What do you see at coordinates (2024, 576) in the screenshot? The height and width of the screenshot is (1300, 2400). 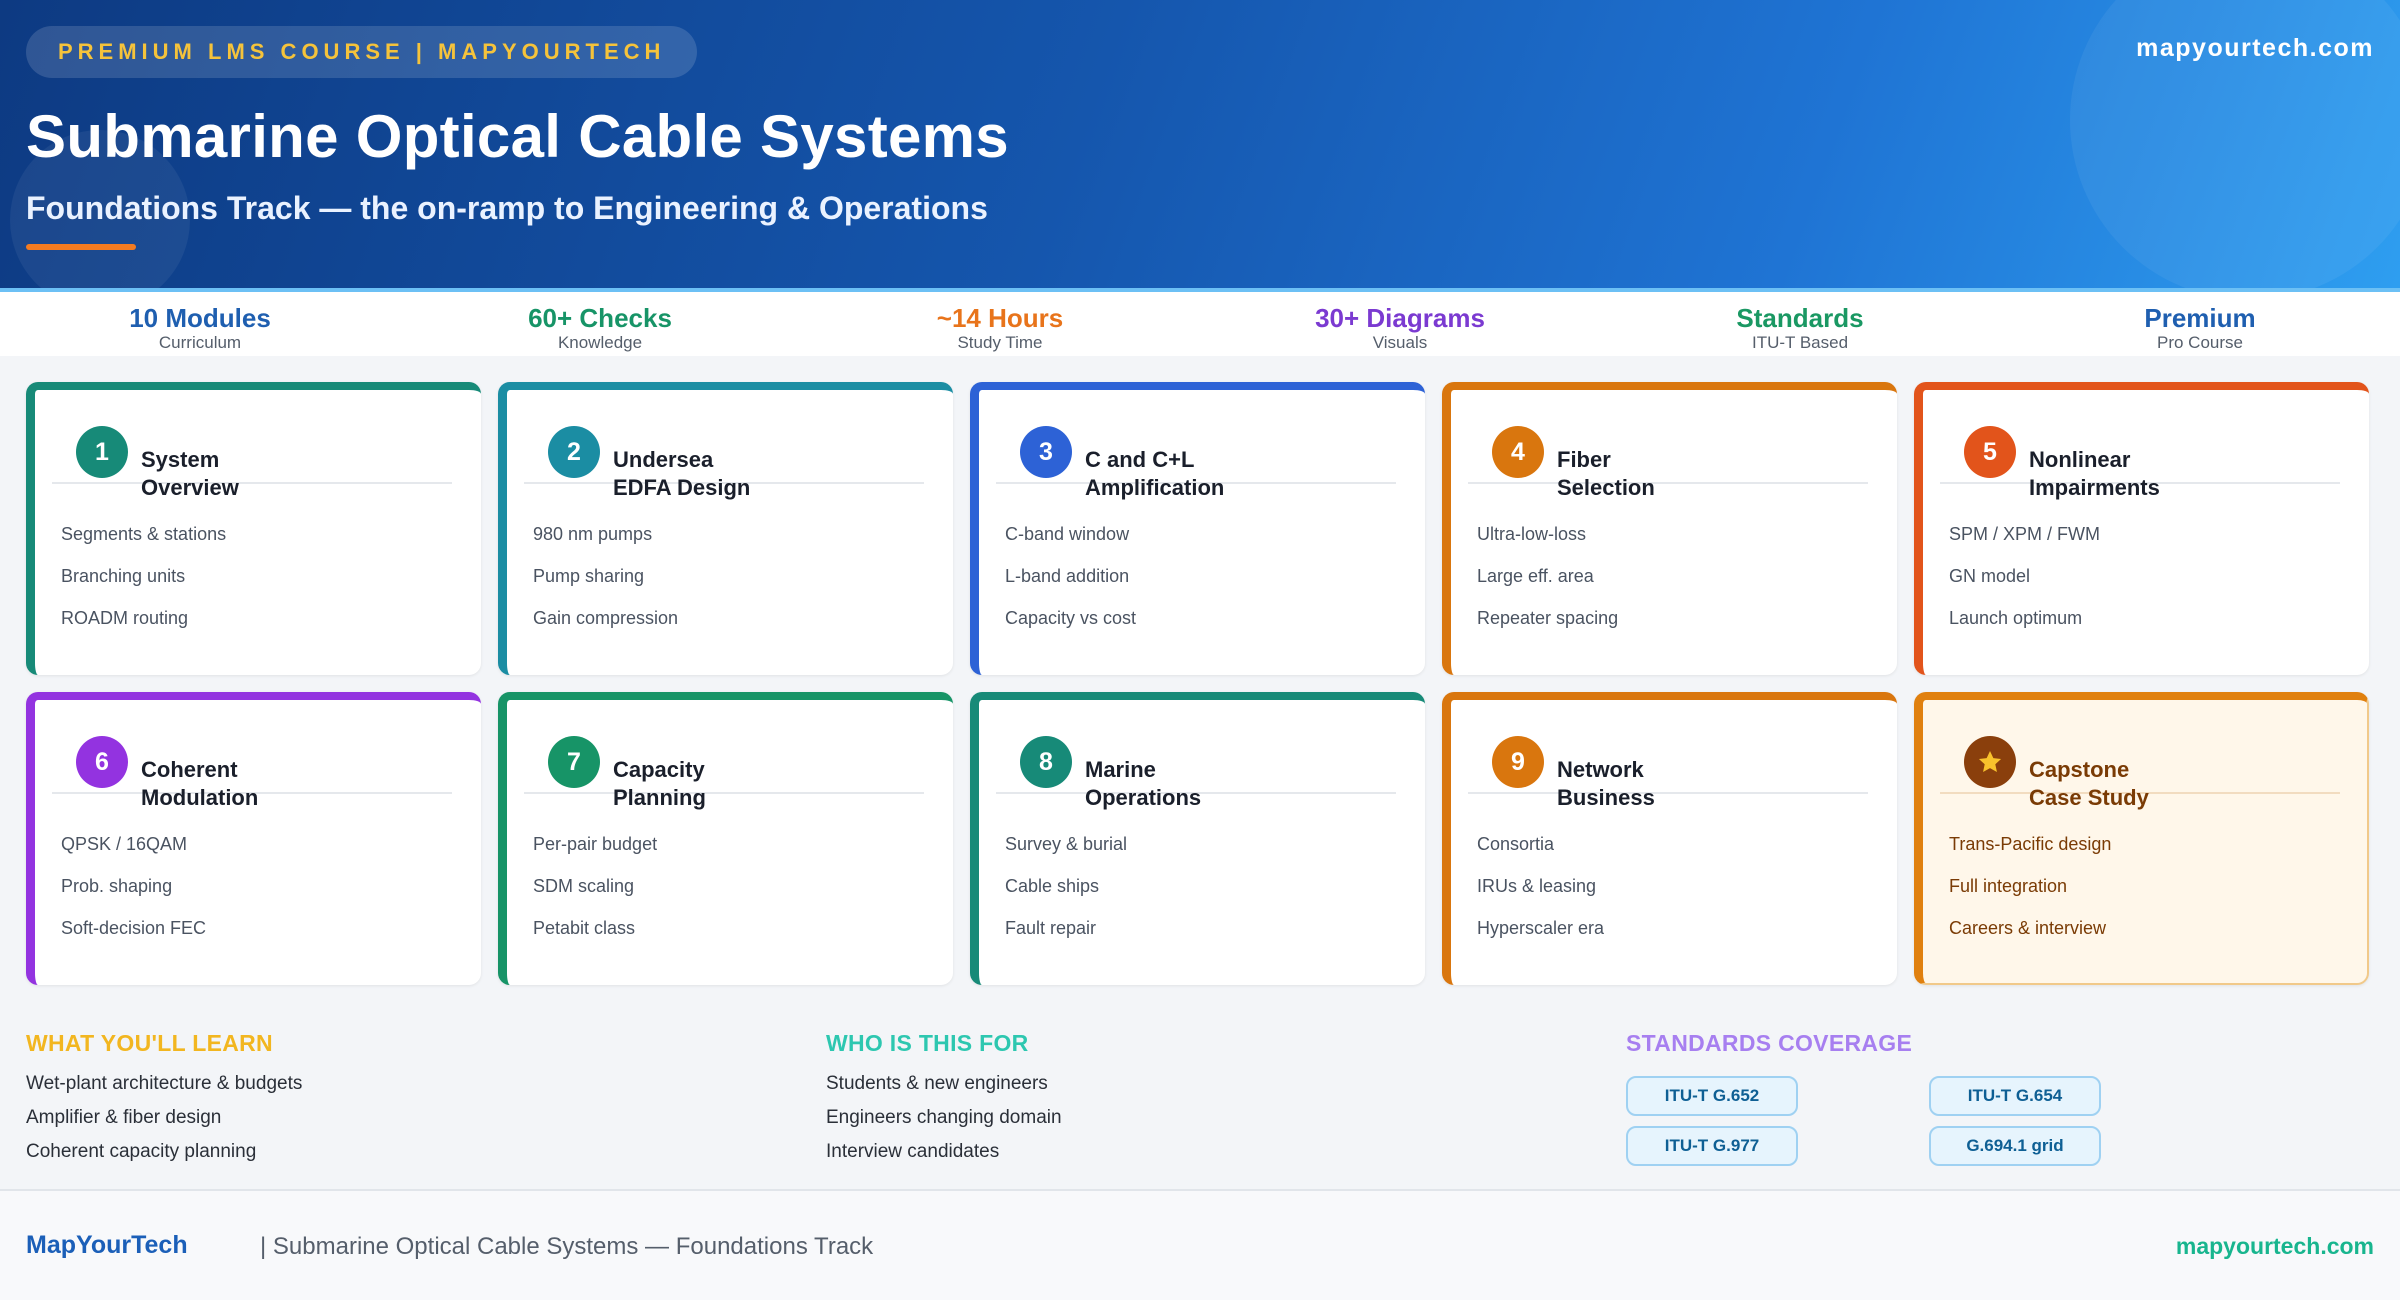 I see `module-topics: SPM / XPM / FWM GN model Launch optimum` at bounding box center [2024, 576].